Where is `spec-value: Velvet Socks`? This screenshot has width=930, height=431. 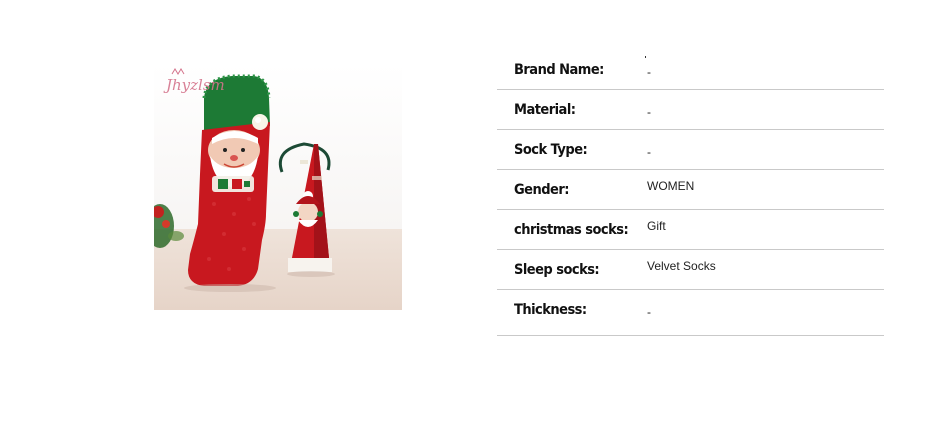 spec-value: Velvet Socks is located at coordinates (681, 266).